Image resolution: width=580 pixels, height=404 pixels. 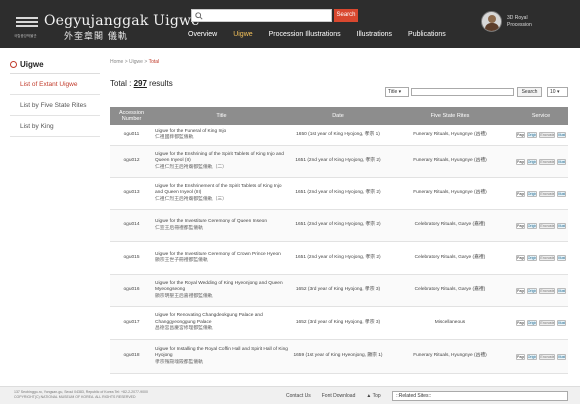 I want to click on sidebar-item-by-king: List by King, so click(x=55, y=126).